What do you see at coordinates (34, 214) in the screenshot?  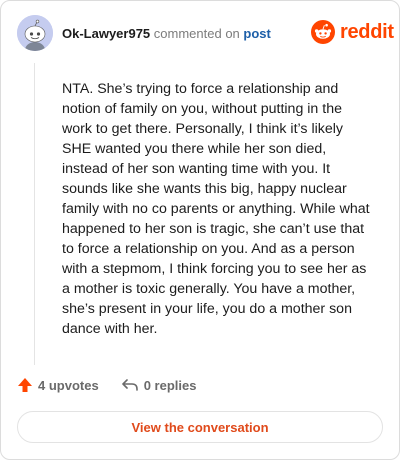 I see `thread-line` at bounding box center [34, 214].